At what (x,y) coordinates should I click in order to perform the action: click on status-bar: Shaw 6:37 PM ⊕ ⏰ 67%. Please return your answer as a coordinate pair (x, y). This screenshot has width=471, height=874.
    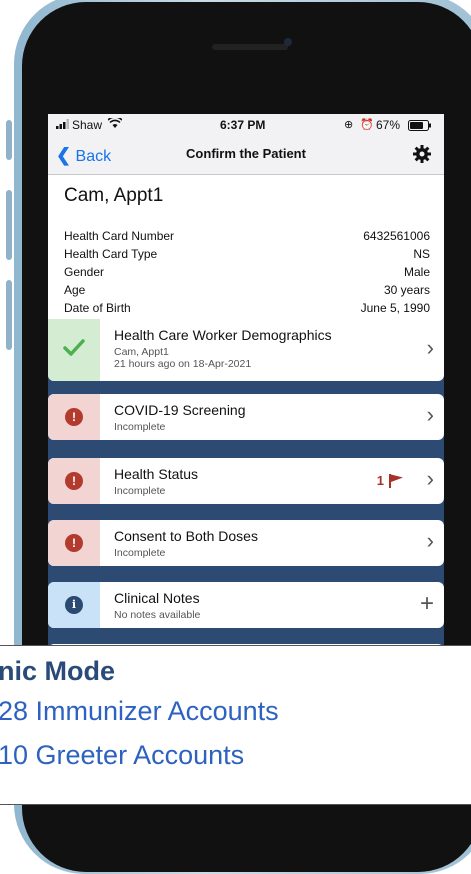
    Looking at the image, I should click on (246, 125).